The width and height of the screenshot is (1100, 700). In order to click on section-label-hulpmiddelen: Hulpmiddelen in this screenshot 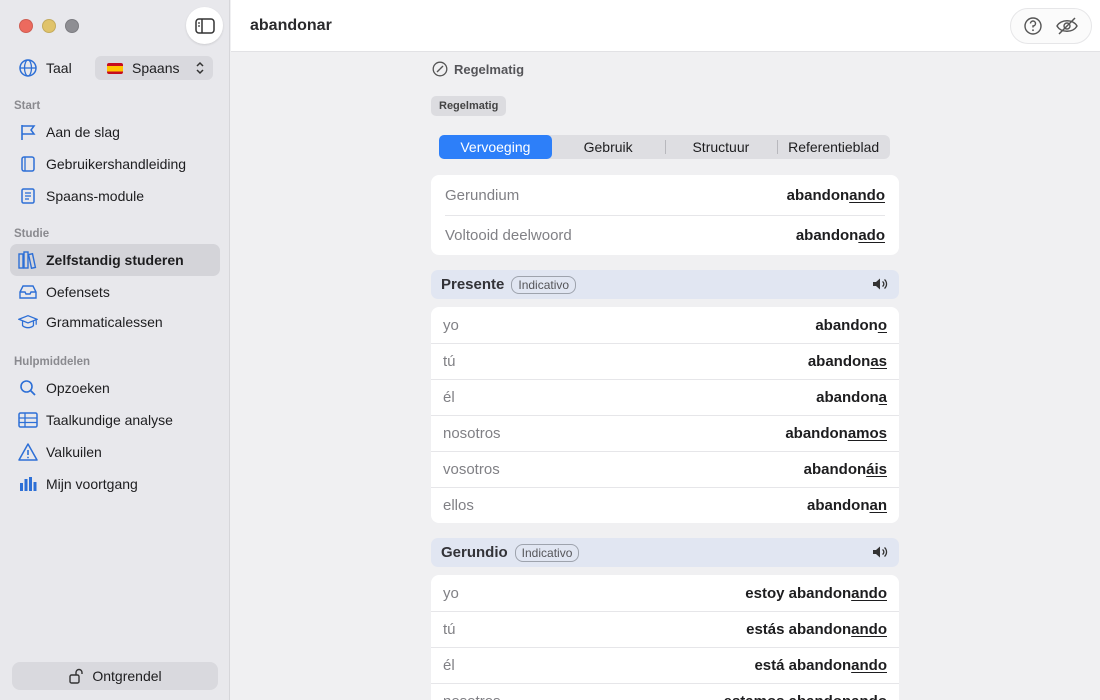, I will do `click(52, 362)`.